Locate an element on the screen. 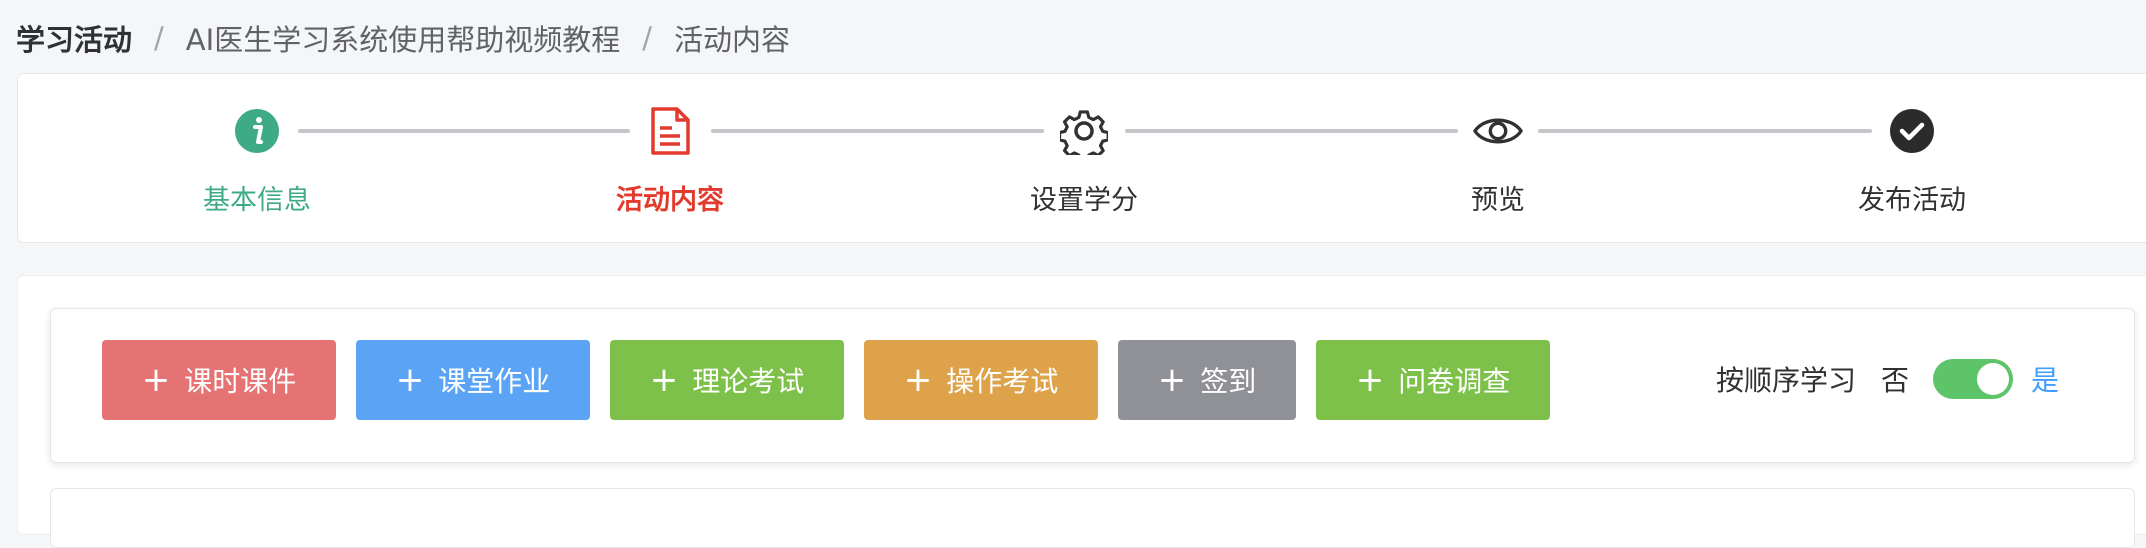 The height and width of the screenshot is (548, 2146). step-activity-content: 活动内容 is located at coordinates (670, 159).